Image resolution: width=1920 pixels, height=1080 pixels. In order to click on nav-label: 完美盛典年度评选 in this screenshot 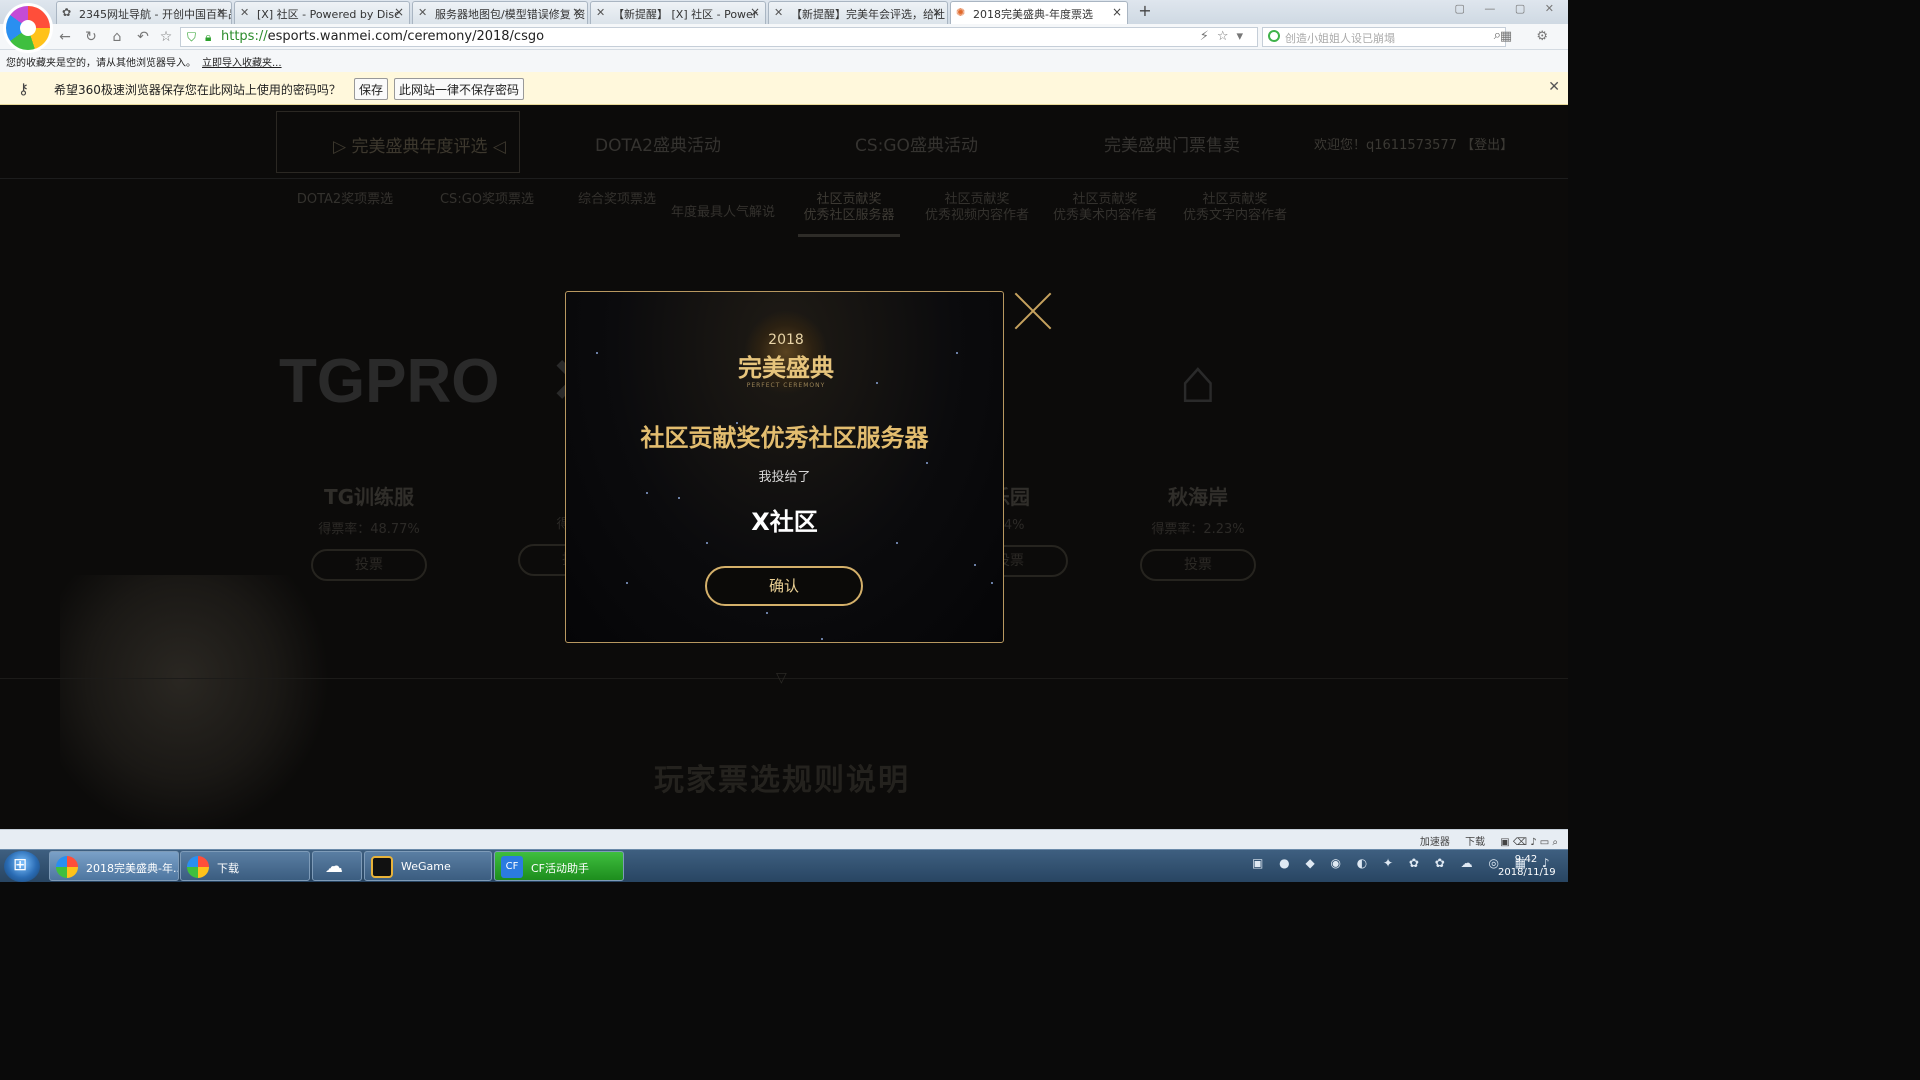, I will do `click(419, 147)`.